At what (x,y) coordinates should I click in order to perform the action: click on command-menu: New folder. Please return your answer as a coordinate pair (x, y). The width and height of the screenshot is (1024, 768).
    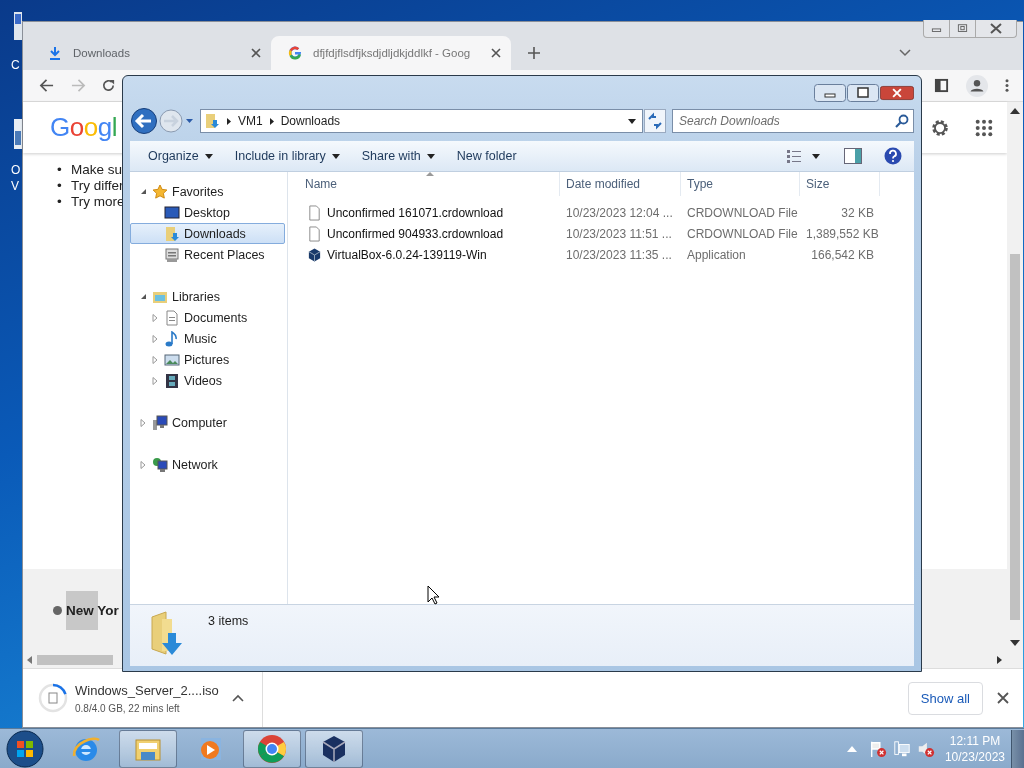
    Looking at the image, I should click on (486, 156).